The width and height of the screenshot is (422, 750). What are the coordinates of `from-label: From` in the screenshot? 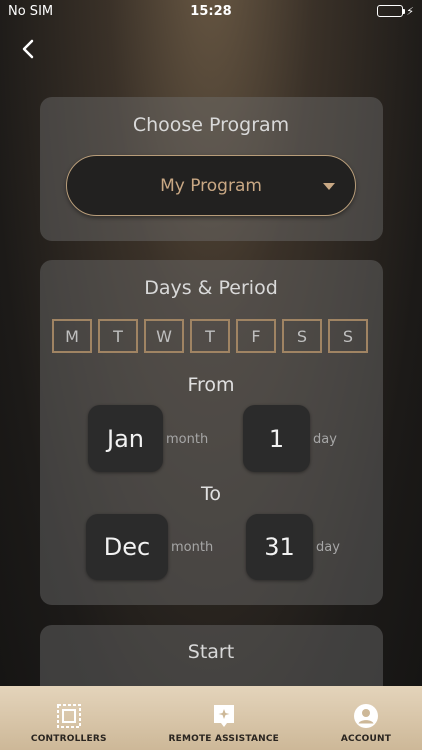 It's located at (211, 385).